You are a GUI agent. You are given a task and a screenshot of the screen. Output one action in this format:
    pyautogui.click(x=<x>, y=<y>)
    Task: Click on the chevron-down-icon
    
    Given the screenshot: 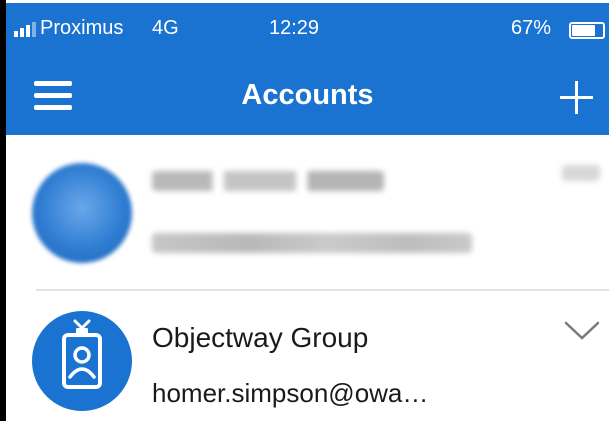 What is the action you would take?
    pyautogui.click(x=582, y=331)
    